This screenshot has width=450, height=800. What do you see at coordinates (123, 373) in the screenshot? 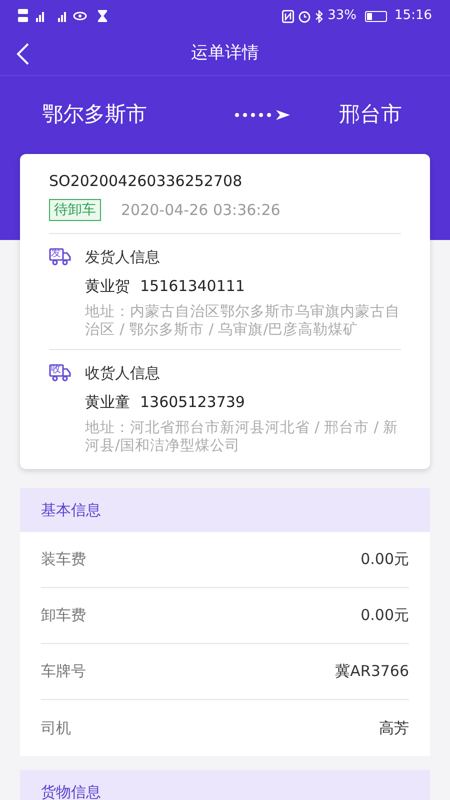
I see `party-heading: 收货人信息` at bounding box center [123, 373].